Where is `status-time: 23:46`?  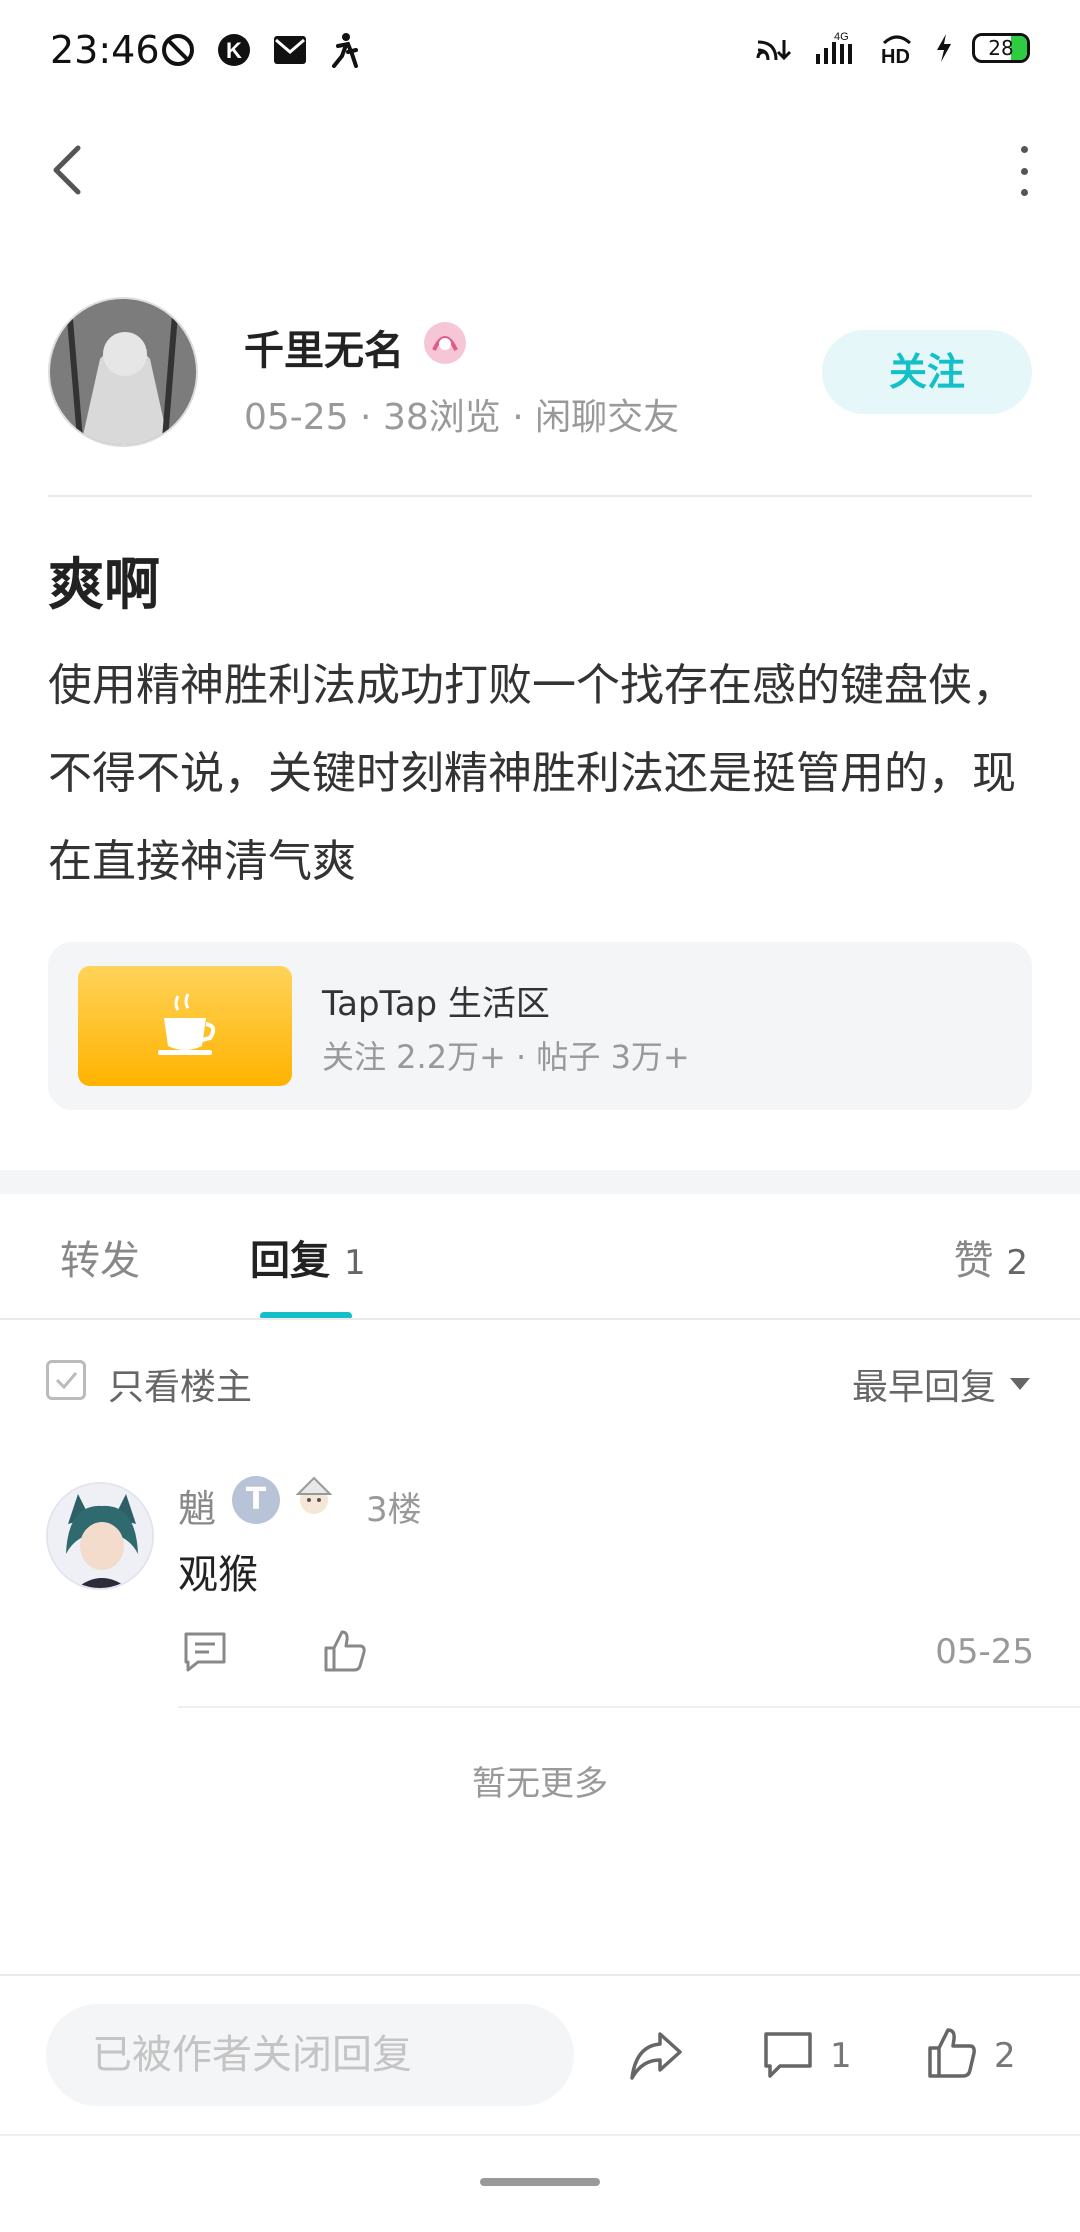 status-time: 23:46 is located at coordinates (105, 50).